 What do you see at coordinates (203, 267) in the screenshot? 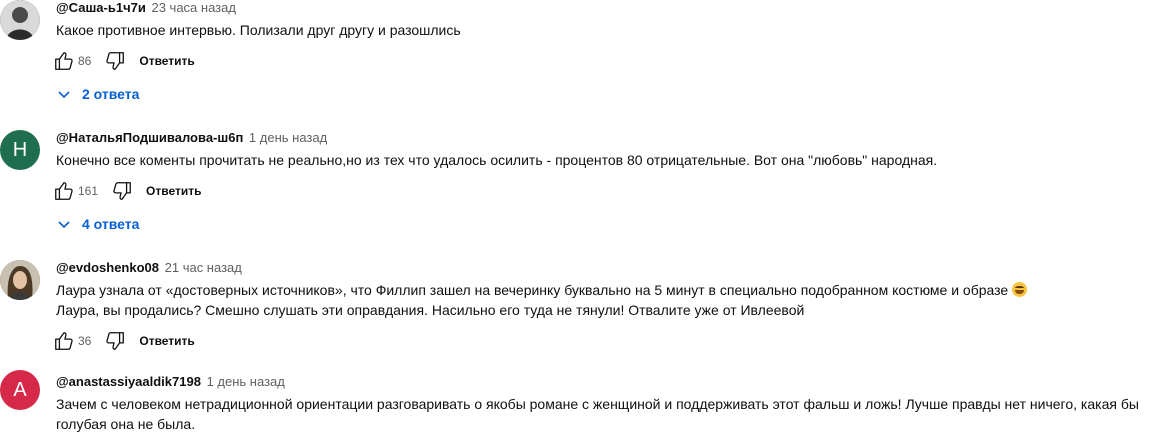
I see `comment-time: 21 час назад` at bounding box center [203, 267].